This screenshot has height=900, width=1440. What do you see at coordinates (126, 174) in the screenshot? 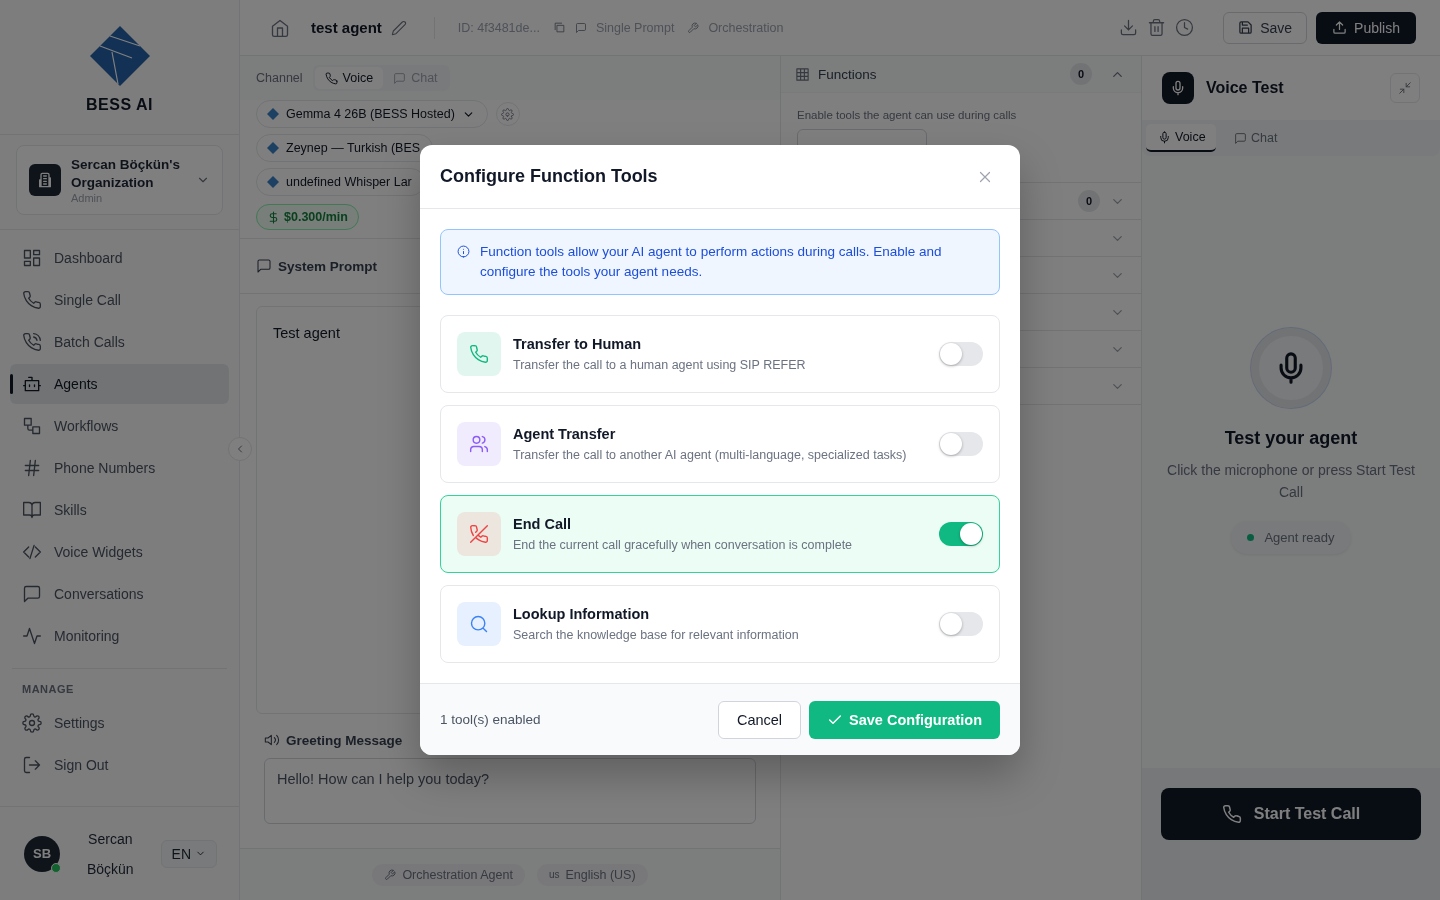
I see `organization-name: Sercan Böçkün's Organization` at bounding box center [126, 174].